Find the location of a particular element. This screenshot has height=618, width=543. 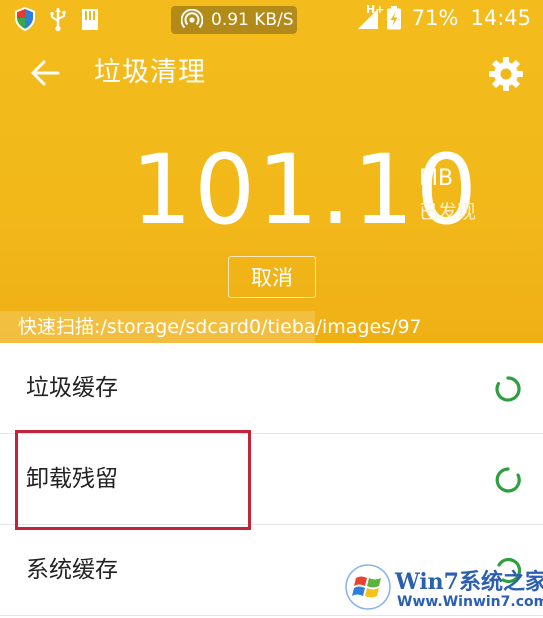

list-item-label: 垃圾缓存 is located at coordinates (72, 388).